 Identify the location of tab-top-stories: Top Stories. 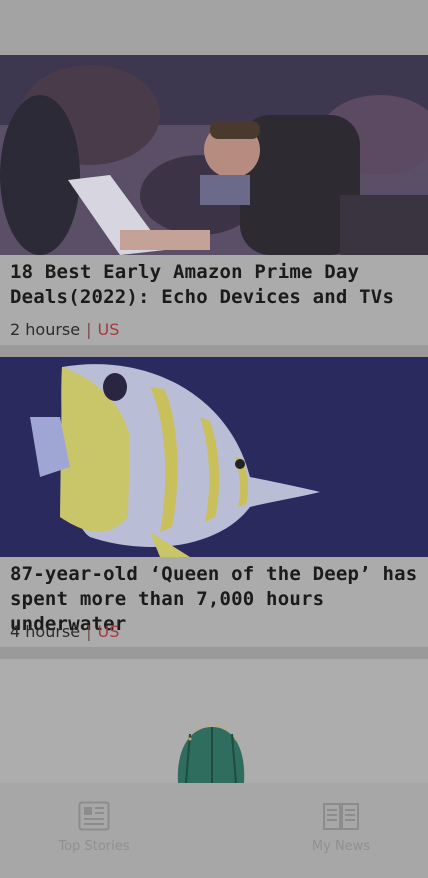
(94, 827).